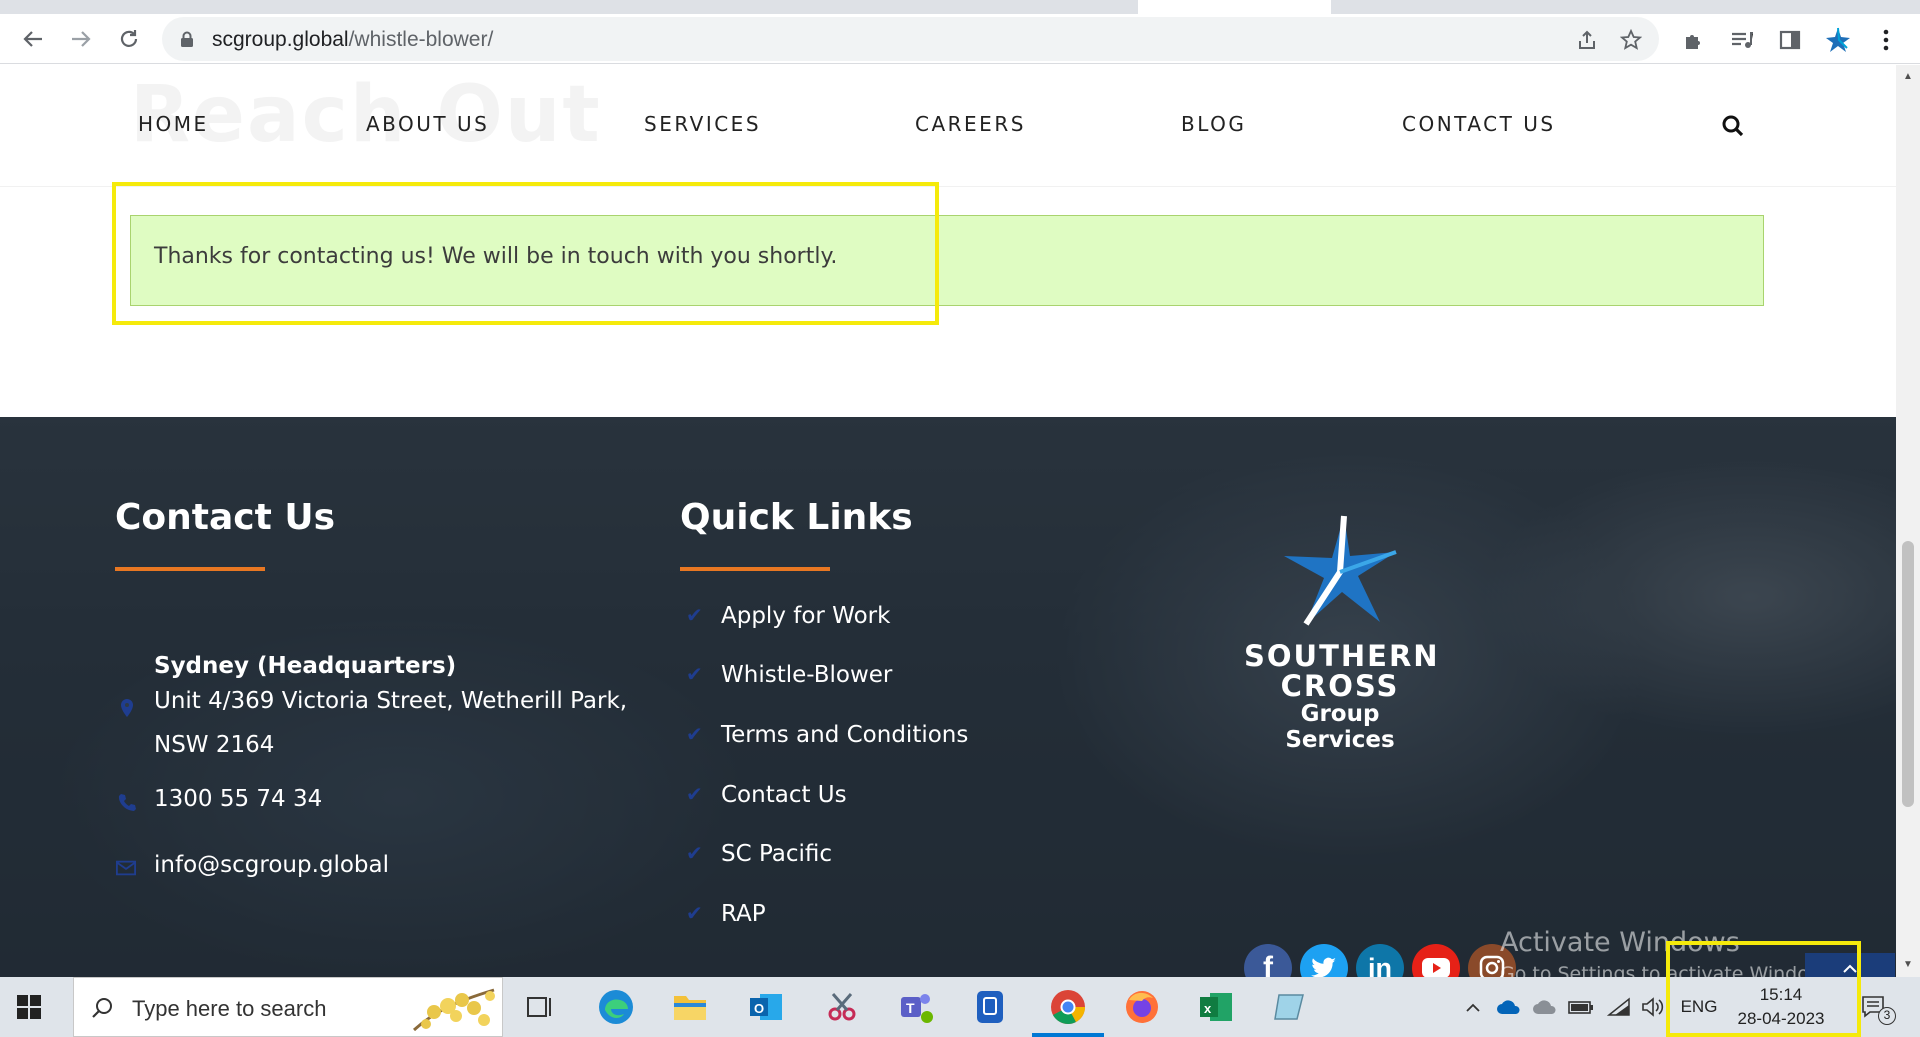 Image resolution: width=1920 pixels, height=1037 pixels. What do you see at coordinates (1850, 968) in the screenshot?
I see `chevron-up-icon` at bounding box center [1850, 968].